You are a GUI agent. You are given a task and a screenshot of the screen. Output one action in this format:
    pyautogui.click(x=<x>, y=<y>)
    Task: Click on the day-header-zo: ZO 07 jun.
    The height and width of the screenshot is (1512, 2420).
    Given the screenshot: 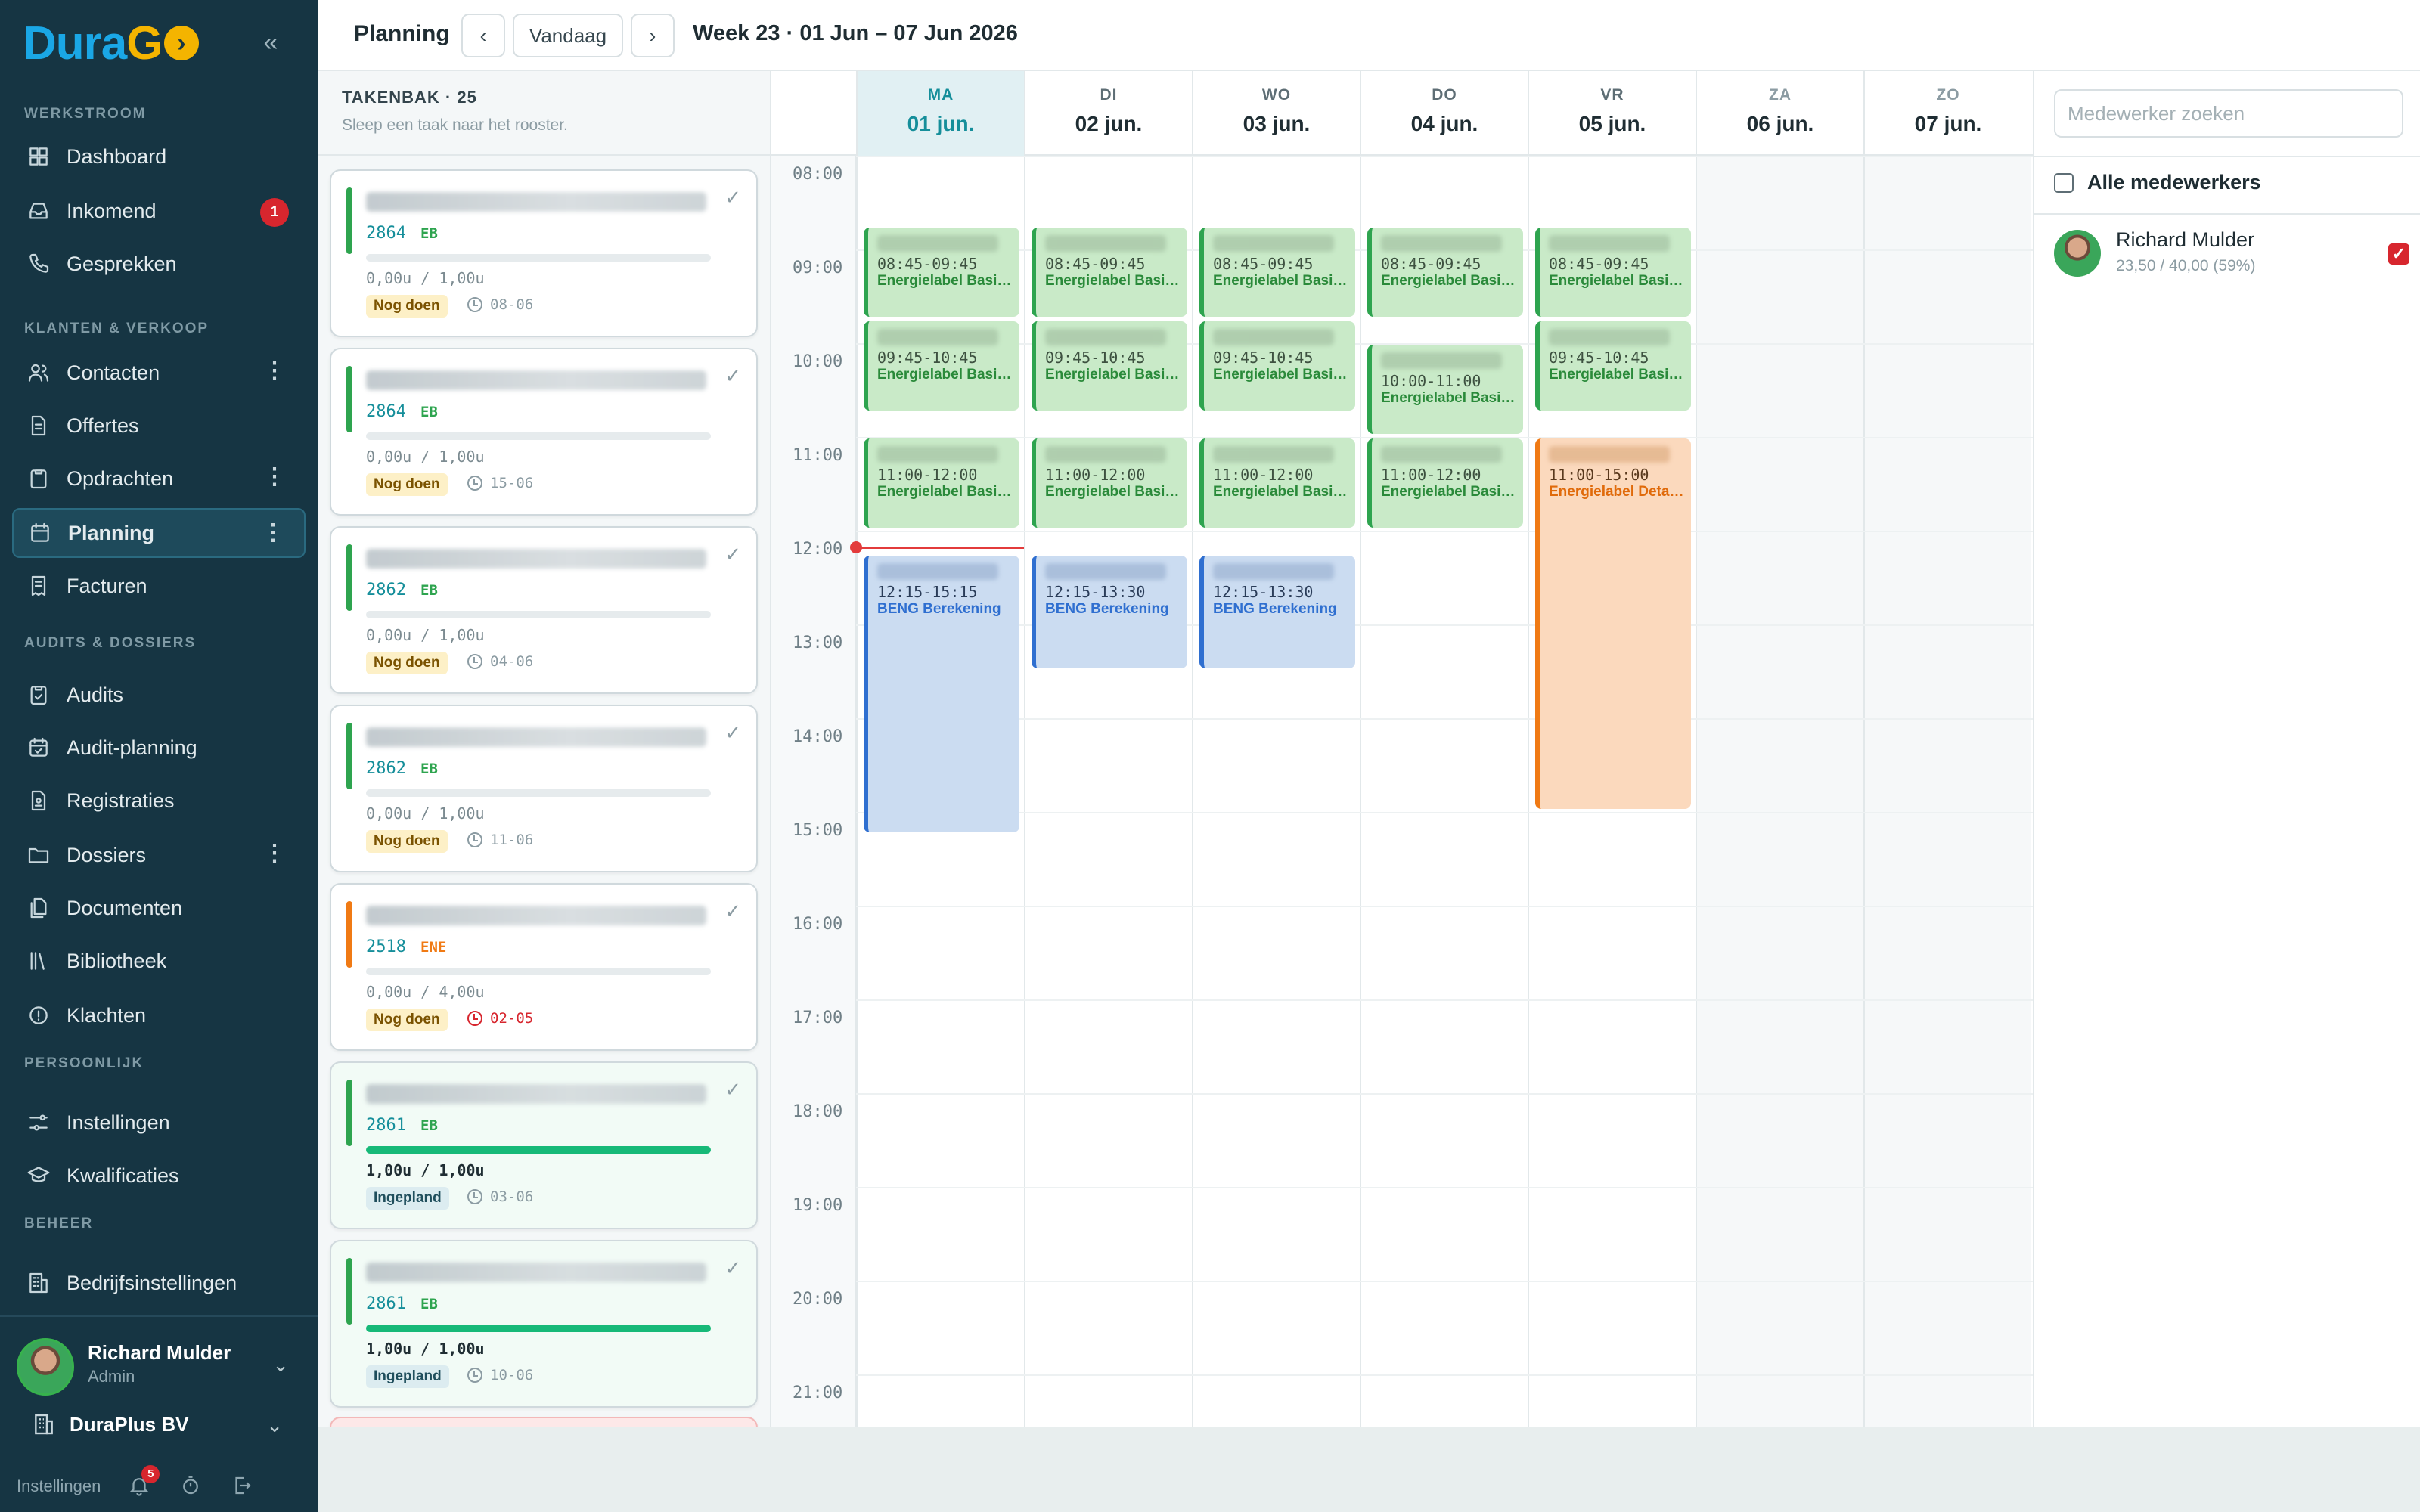 What is the action you would take?
    pyautogui.click(x=1947, y=113)
    